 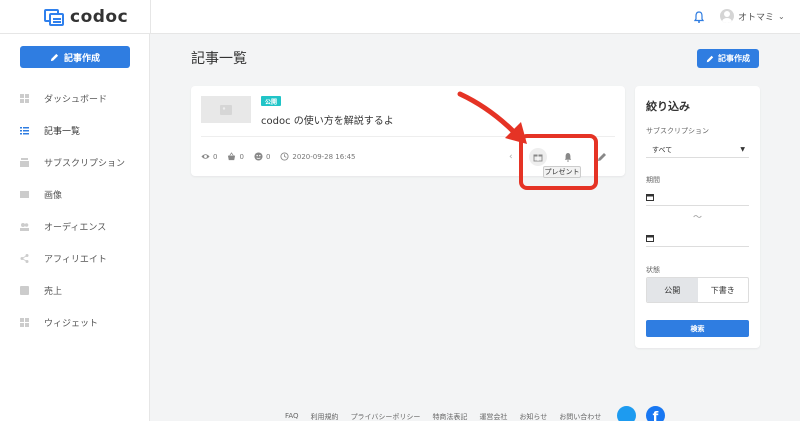 What do you see at coordinates (215, 156) in the screenshot?
I see `views-count: 0` at bounding box center [215, 156].